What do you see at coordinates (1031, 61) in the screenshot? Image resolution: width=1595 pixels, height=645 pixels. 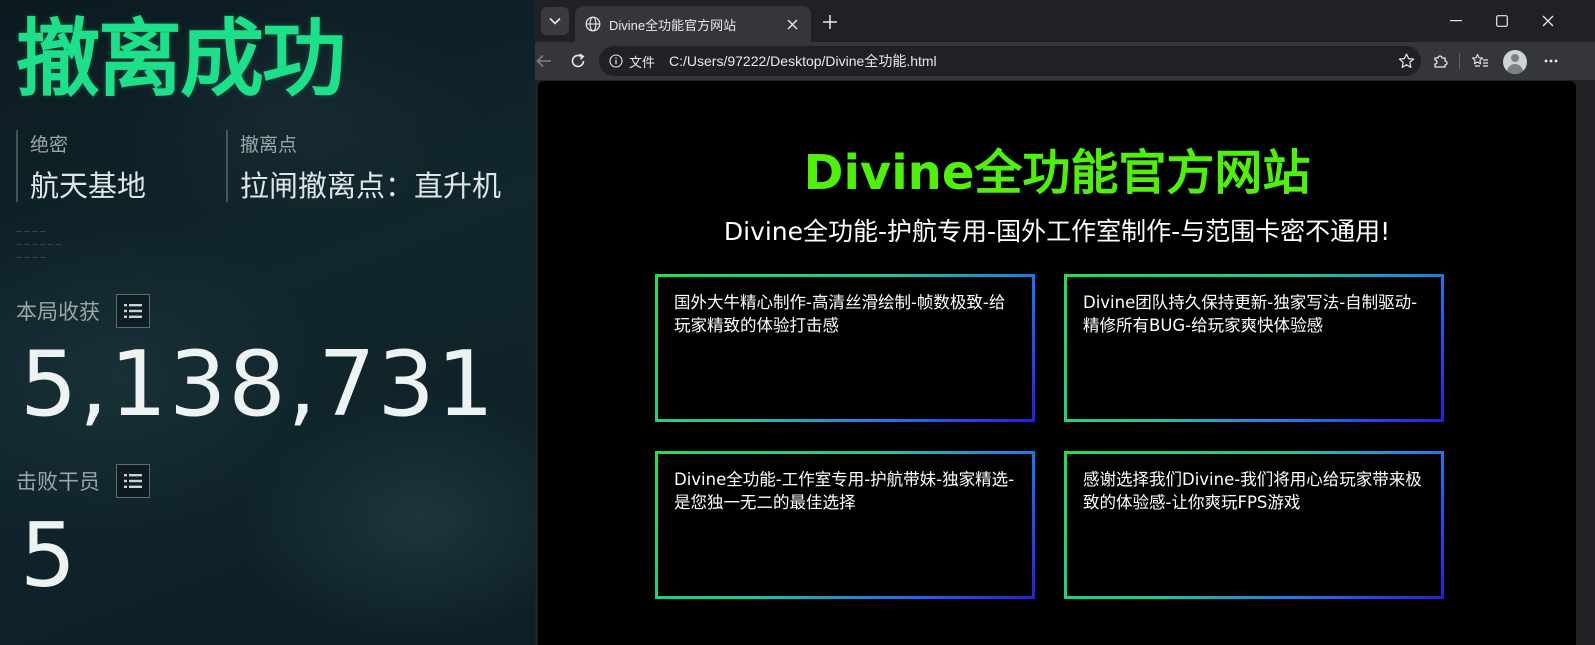 I see `url-text: C:/Users/97222/Desktop/Divine全功能.html` at bounding box center [1031, 61].